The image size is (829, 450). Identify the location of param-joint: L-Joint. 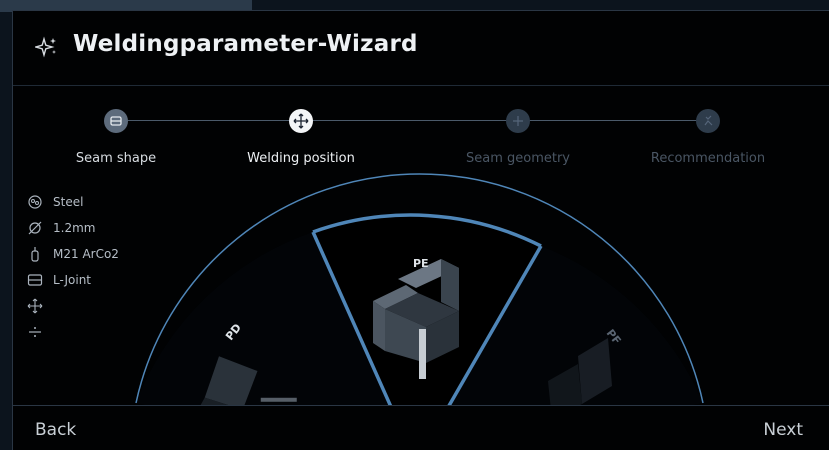
(73, 280).